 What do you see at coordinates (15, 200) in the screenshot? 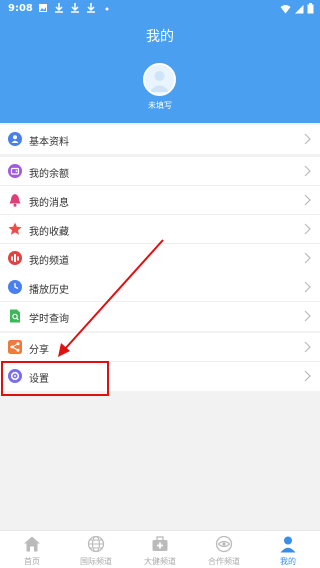
I see `bell-icon` at bounding box center [15, 200].